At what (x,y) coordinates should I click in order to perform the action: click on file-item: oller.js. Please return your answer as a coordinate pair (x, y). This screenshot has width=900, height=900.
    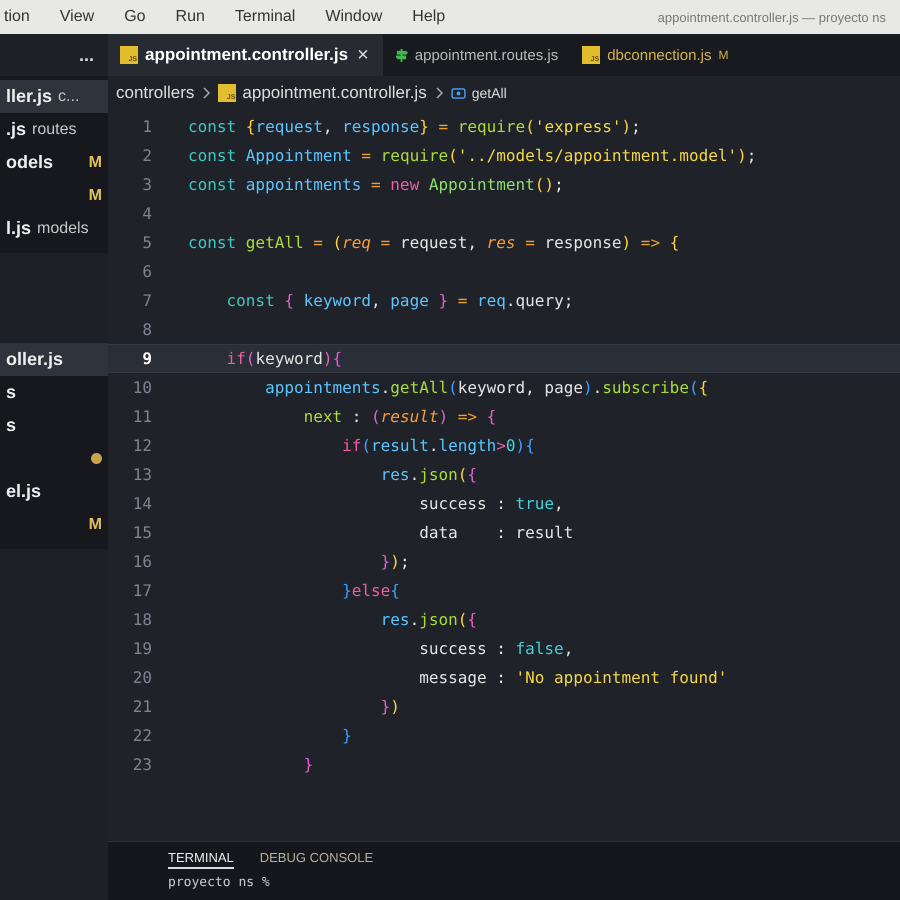
    Looking at the image, I should click on (54, 359).